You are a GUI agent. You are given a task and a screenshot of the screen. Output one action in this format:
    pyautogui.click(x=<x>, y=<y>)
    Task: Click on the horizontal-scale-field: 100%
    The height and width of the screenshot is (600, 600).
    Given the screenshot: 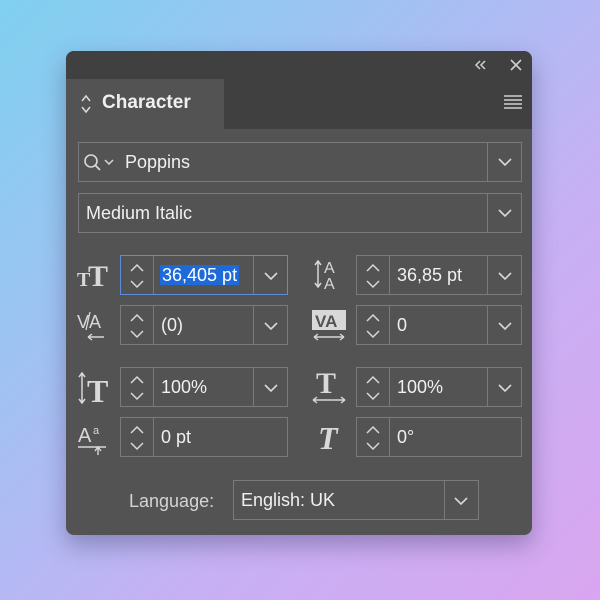 What is the action you would take?
    pyautogui.click(x=439, y=387)
    